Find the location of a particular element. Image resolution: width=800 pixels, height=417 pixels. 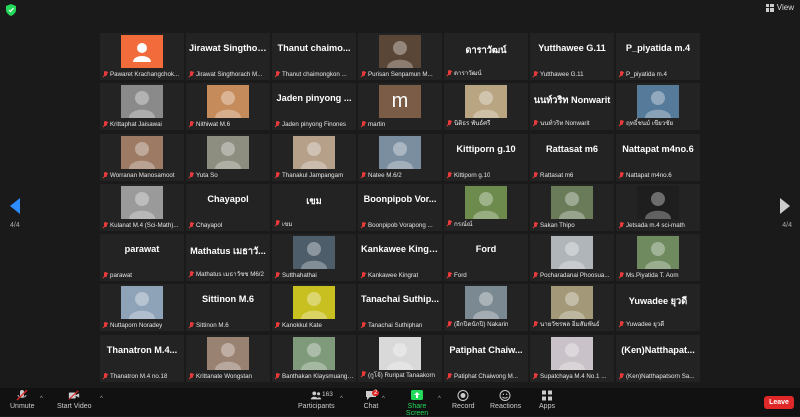

participant-tile: Nuttaporn Noradey is located at coordinates (142, 308).